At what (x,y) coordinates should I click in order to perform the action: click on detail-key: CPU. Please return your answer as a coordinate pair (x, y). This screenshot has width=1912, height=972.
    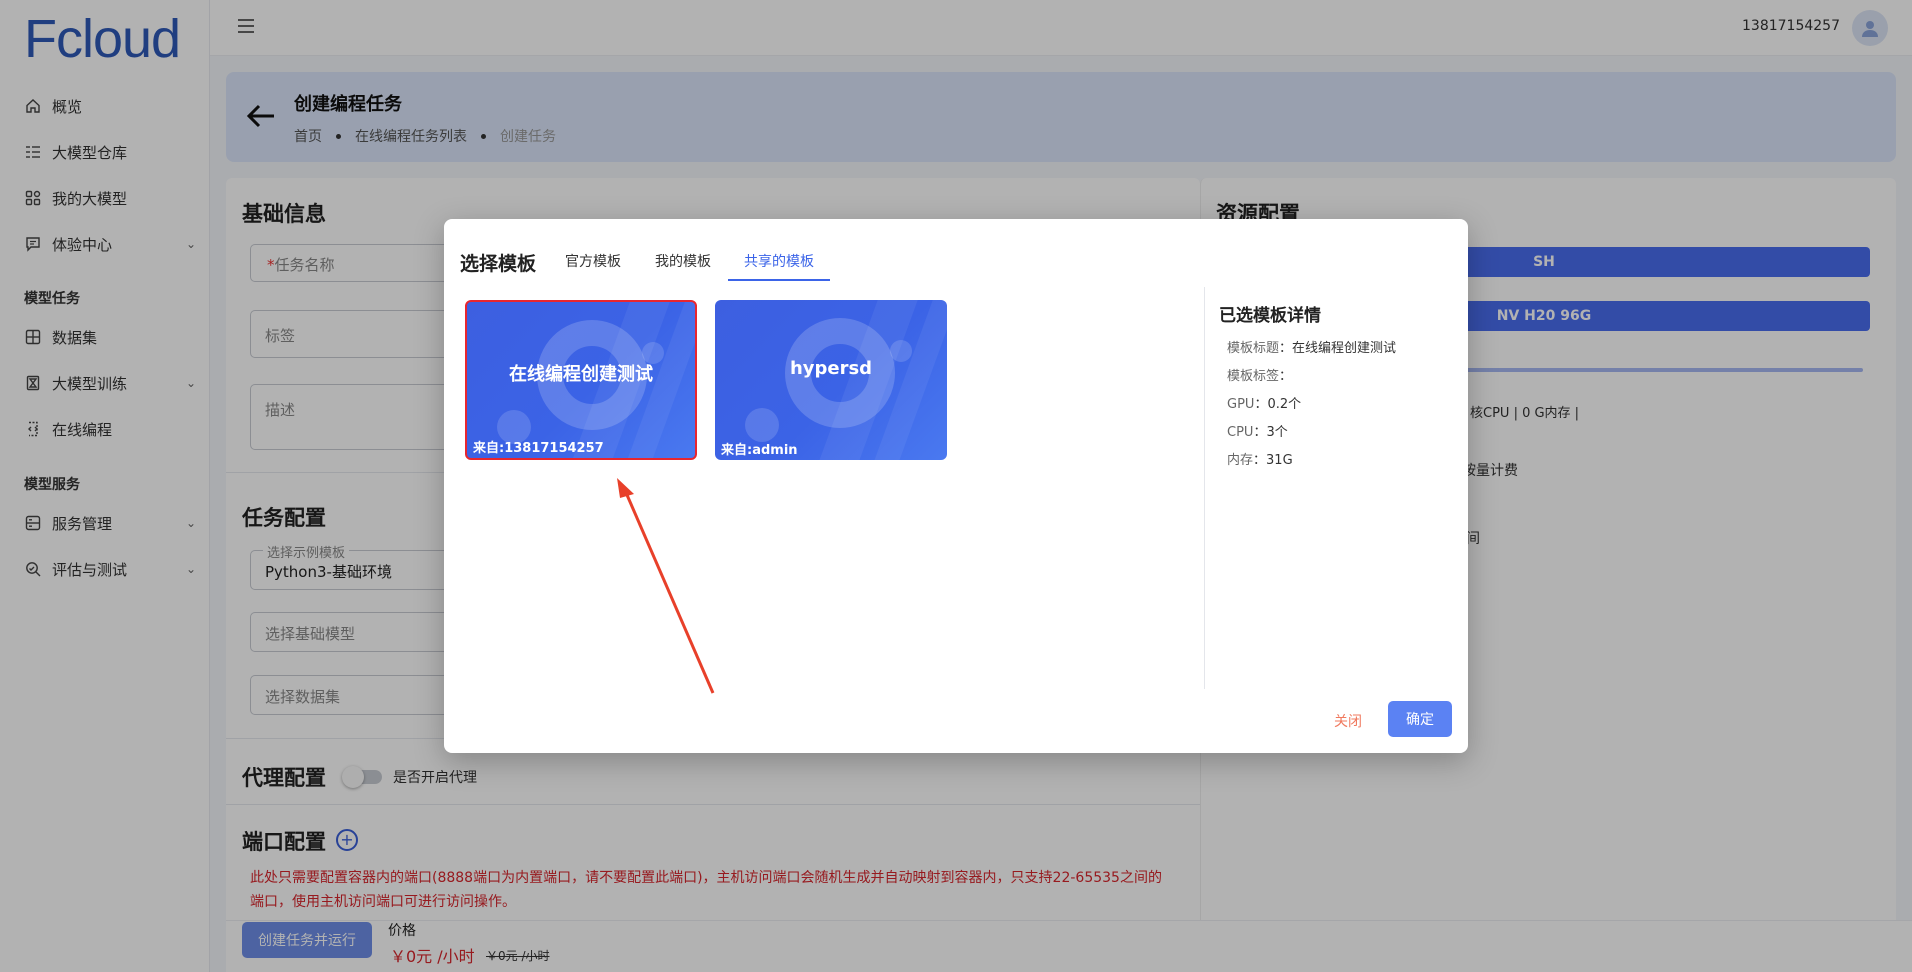
    Looking at the image, I should click on (1240, 432).